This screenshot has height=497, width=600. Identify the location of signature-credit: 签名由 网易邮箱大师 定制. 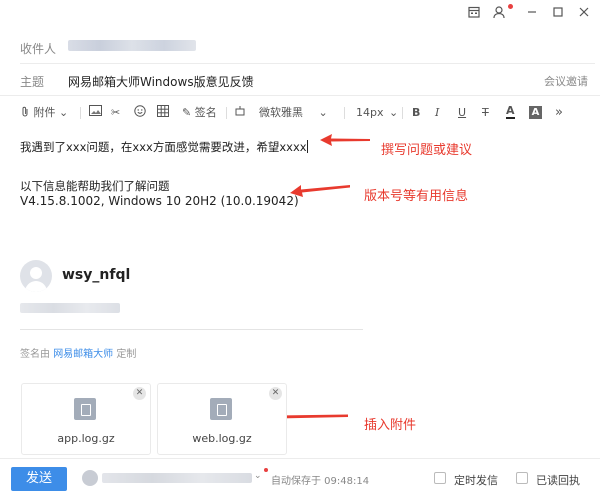
(78, 352).